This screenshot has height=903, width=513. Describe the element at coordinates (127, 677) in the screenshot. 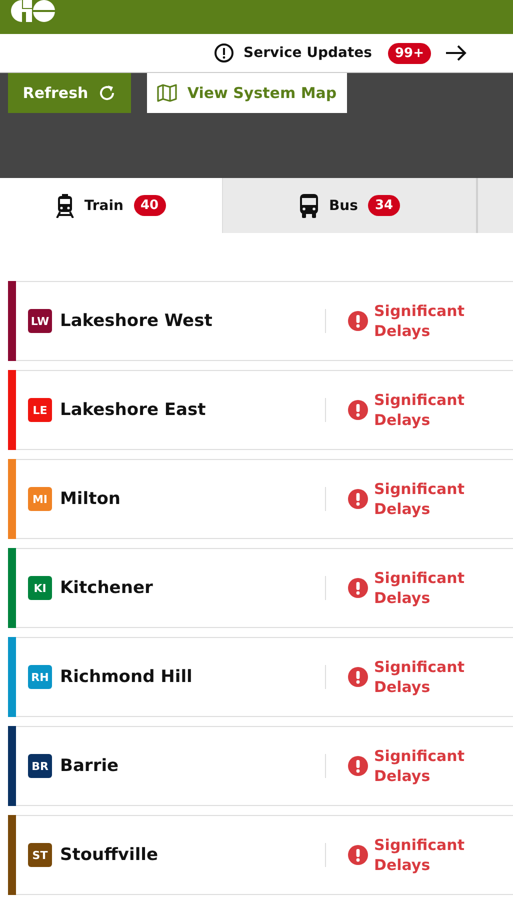

I see `line-name: Richmond Hill` at that location.